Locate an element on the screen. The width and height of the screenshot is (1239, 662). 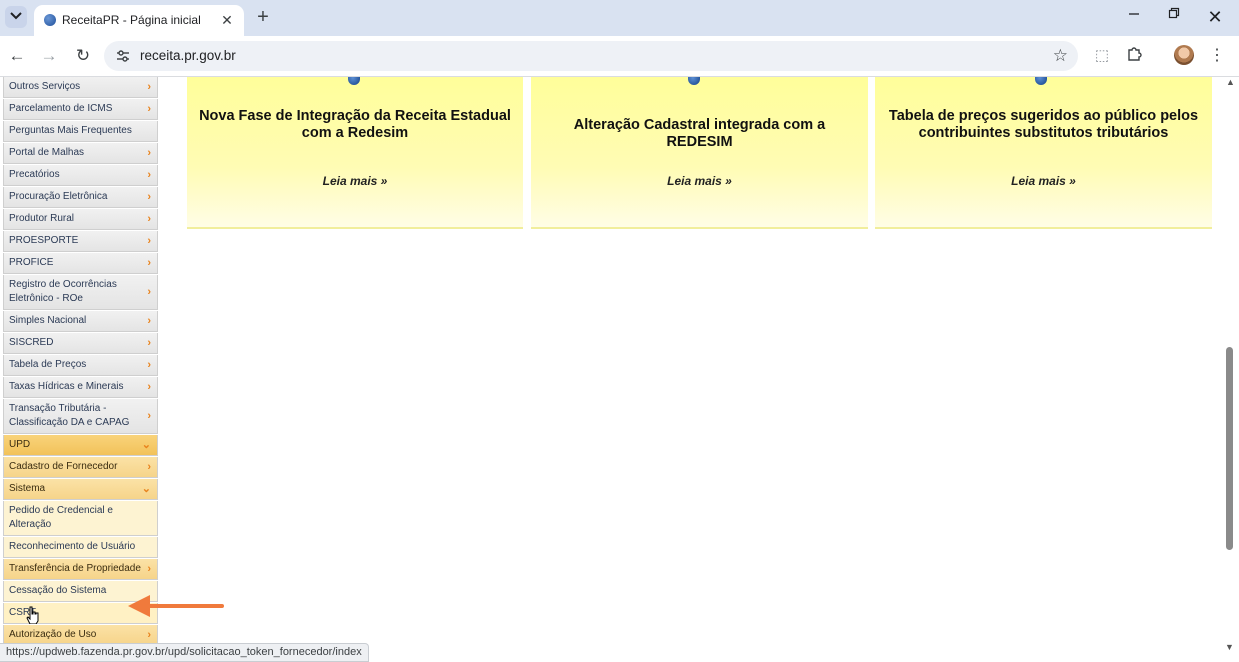
bookmark-star-icon: ☆ is located at coordinates (1060, 56).